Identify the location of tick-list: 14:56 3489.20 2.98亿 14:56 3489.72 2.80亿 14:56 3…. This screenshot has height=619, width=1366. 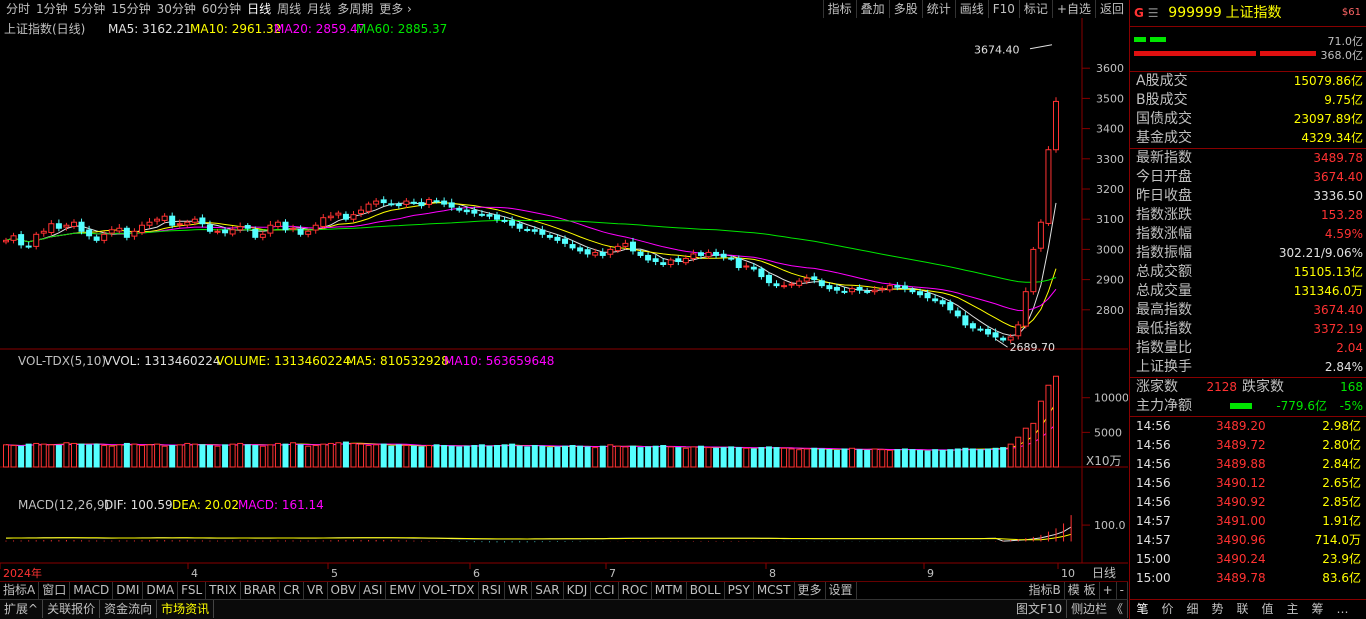
(1248, 502).